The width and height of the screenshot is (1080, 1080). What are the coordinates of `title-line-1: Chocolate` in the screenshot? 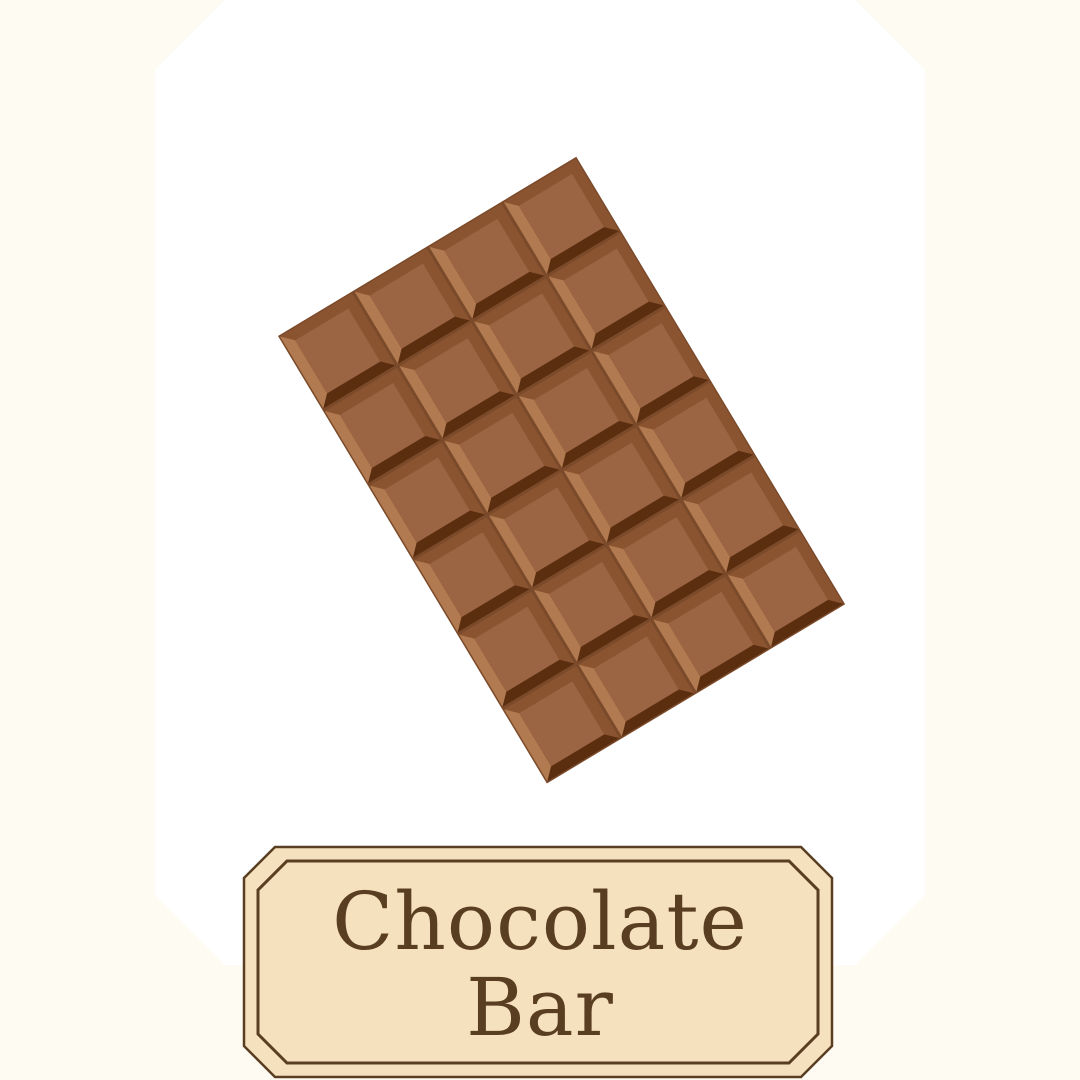 It's located at (540, 921).